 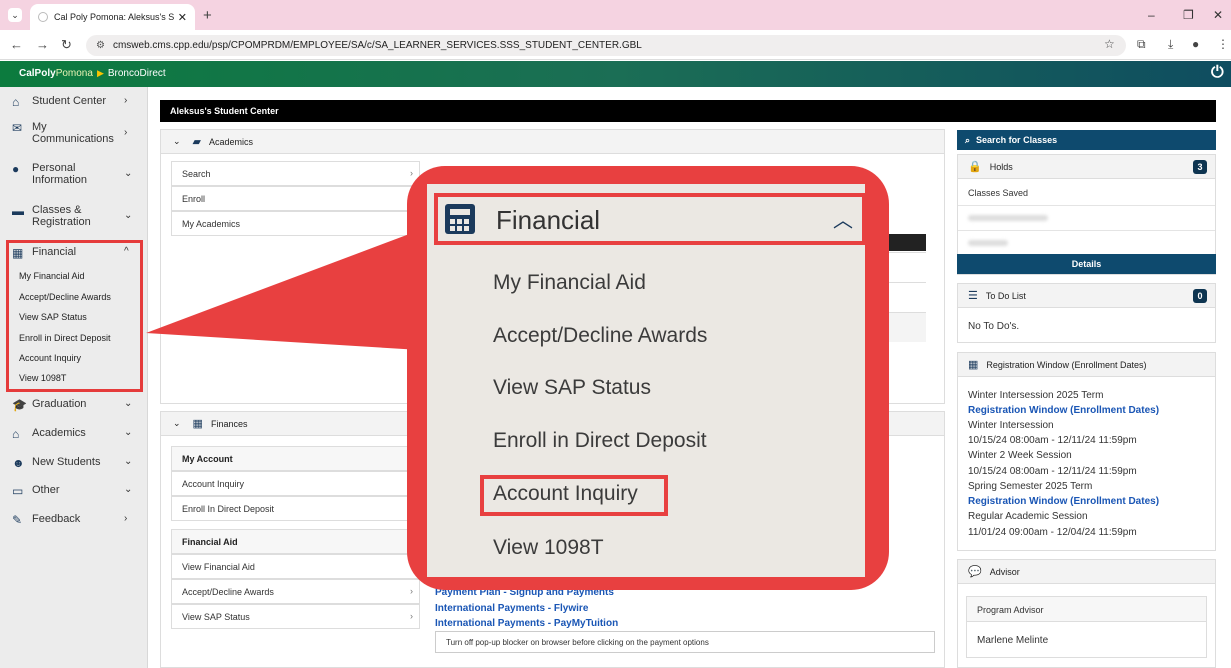 I want to click on sidebar-item-label: Student Center, so click(x=69, y=101).